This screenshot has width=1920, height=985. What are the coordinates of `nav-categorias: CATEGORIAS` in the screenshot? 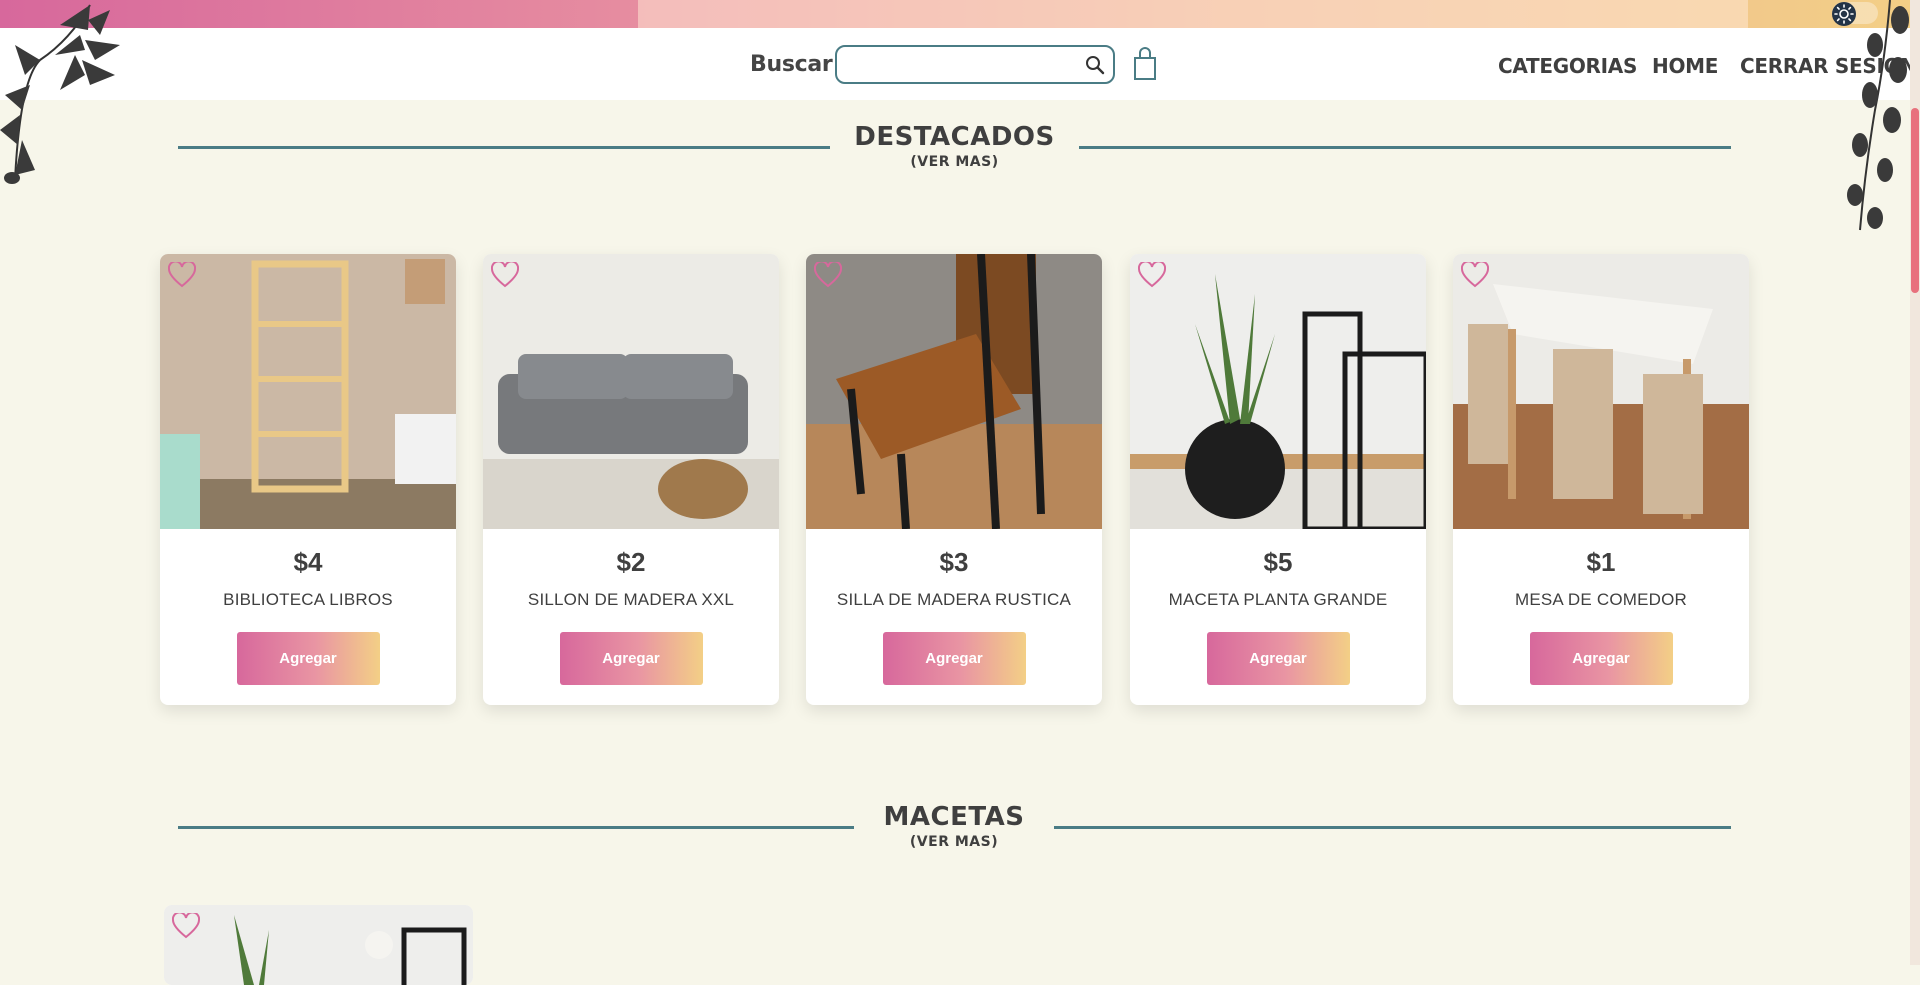 It's located at (1567, 66).